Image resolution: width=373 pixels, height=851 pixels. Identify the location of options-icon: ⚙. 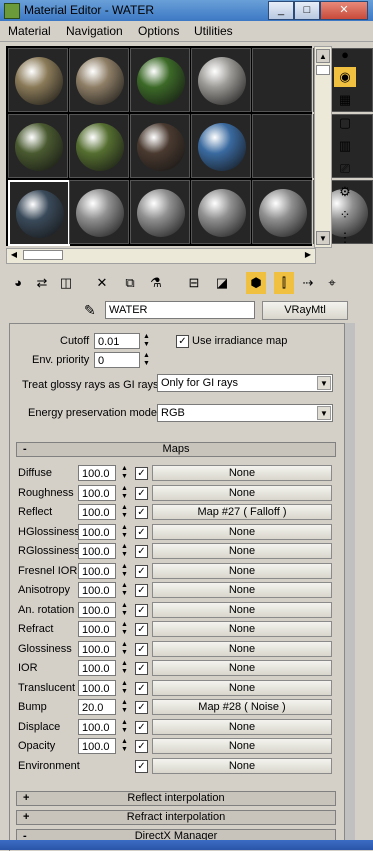
(345, 192).